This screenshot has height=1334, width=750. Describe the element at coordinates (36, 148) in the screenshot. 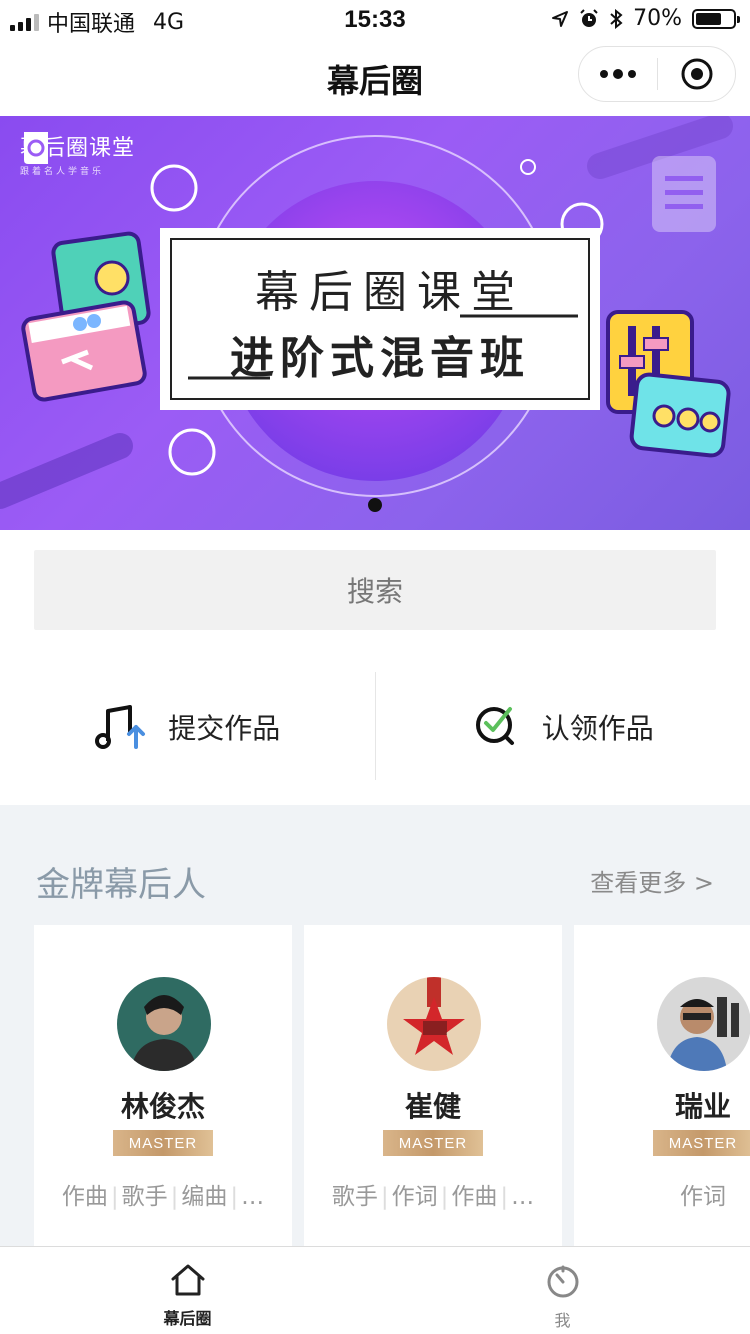

I see `book-logo-icon` at that location.